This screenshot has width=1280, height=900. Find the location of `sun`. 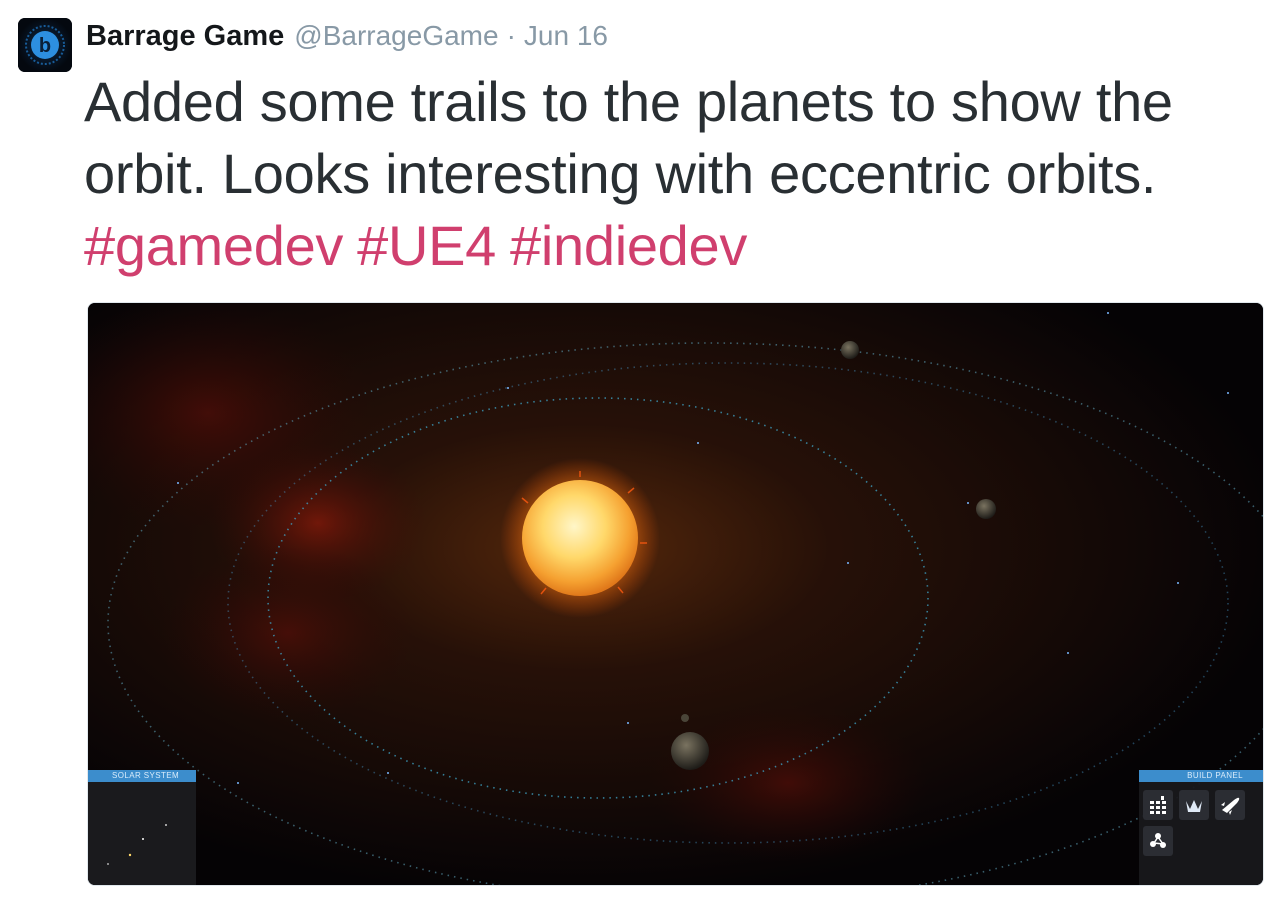

sun is located at coordinates (580, 538).